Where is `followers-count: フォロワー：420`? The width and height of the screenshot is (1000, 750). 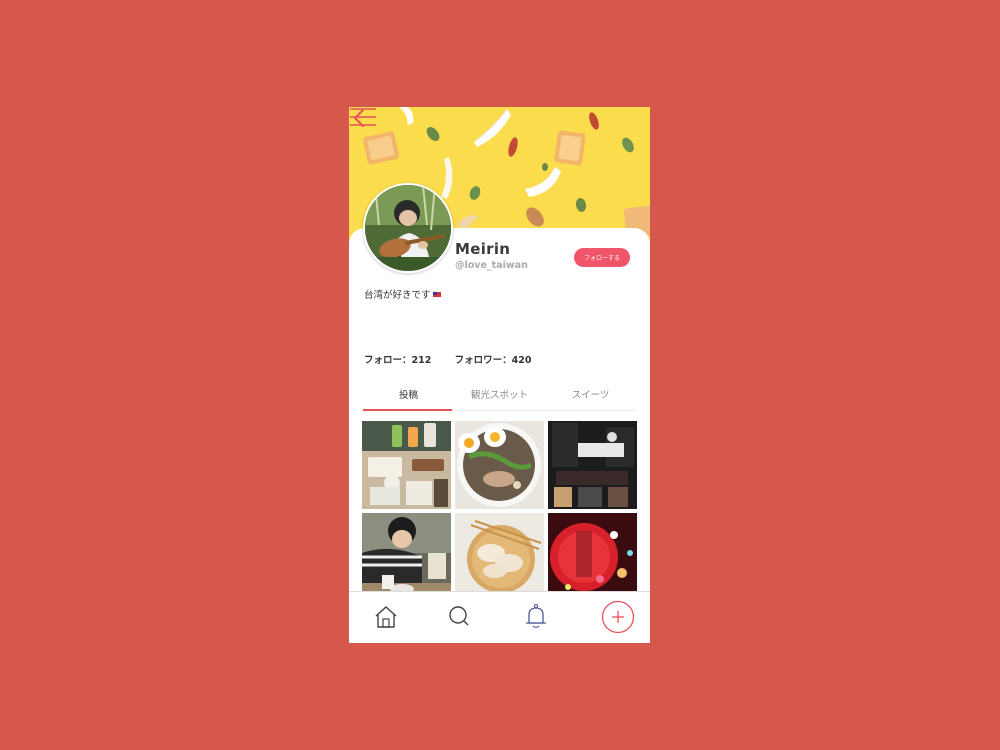 followers-count: フォロワー：420 is located at coordinates (493, 360).